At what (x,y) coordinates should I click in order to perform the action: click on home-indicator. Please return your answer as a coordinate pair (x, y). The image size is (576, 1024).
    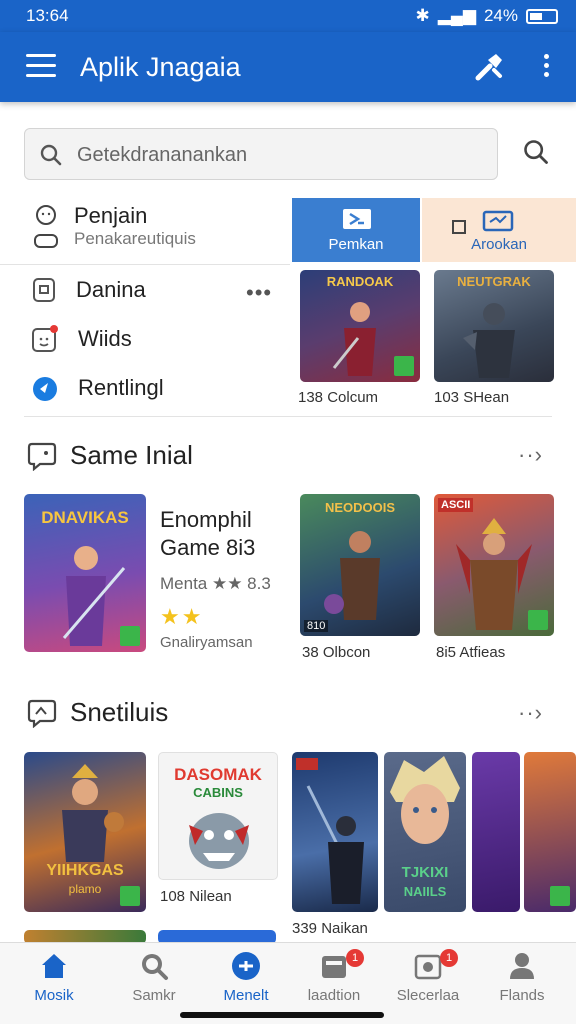
    Looking at the image, I should click on (282, 1015).